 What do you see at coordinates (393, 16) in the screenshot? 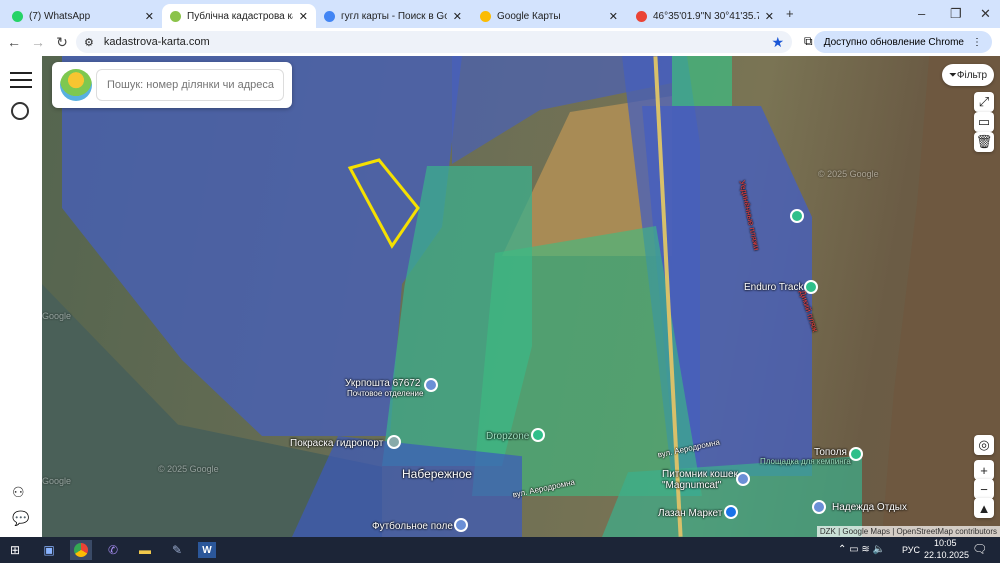
I see `tab-google-search: гугл карты - Поиск в Google✕` at bounding box center [393, 16].